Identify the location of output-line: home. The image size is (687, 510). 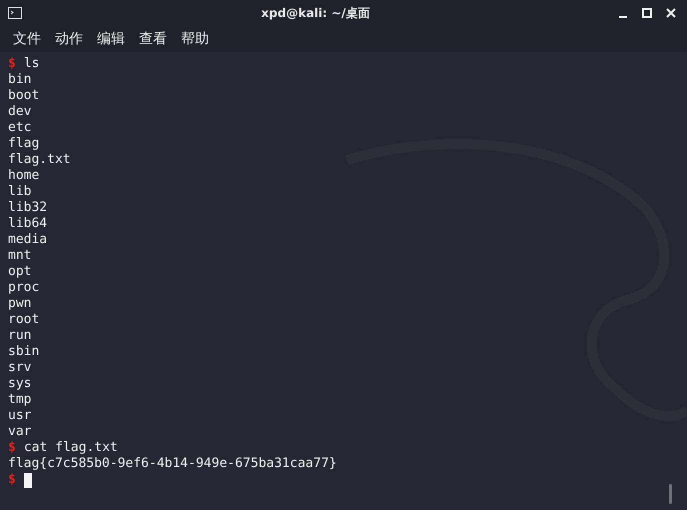
(24, 176).